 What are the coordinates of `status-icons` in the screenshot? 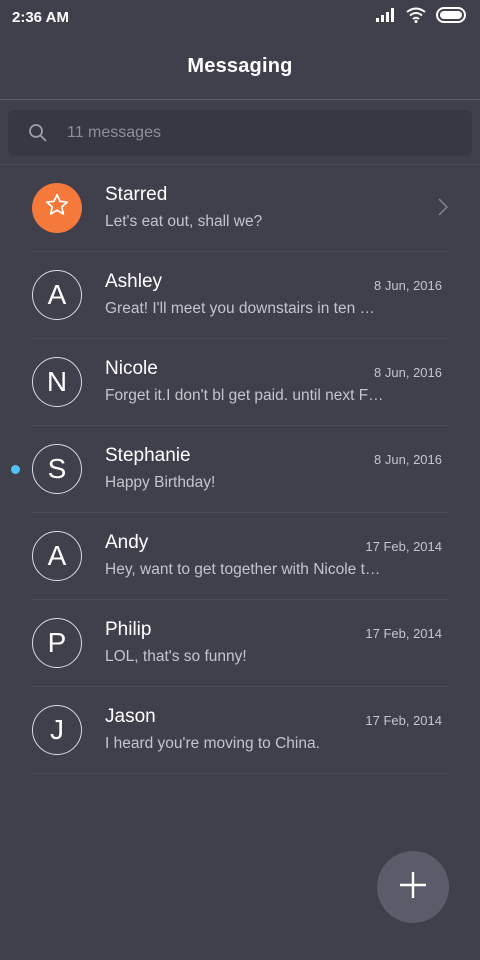 It's located at (422, 17).